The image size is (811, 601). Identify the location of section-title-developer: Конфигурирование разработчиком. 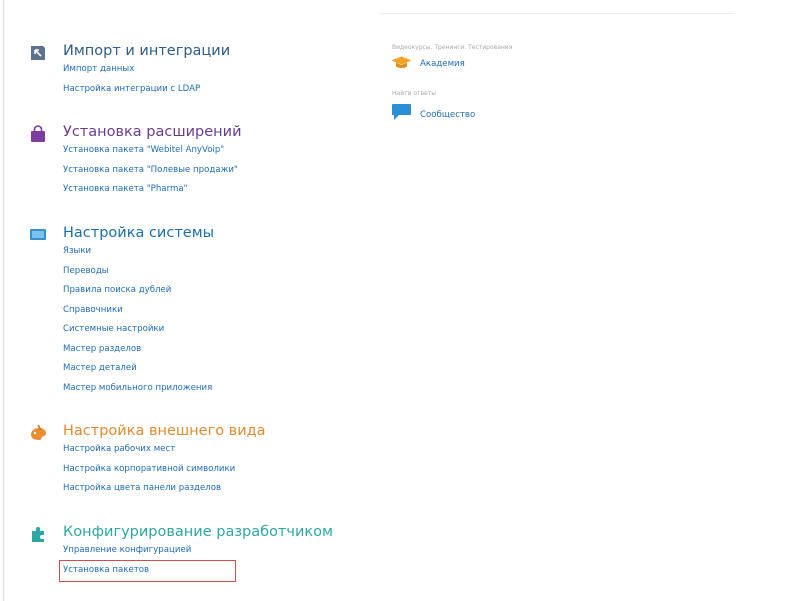
(198, 532).